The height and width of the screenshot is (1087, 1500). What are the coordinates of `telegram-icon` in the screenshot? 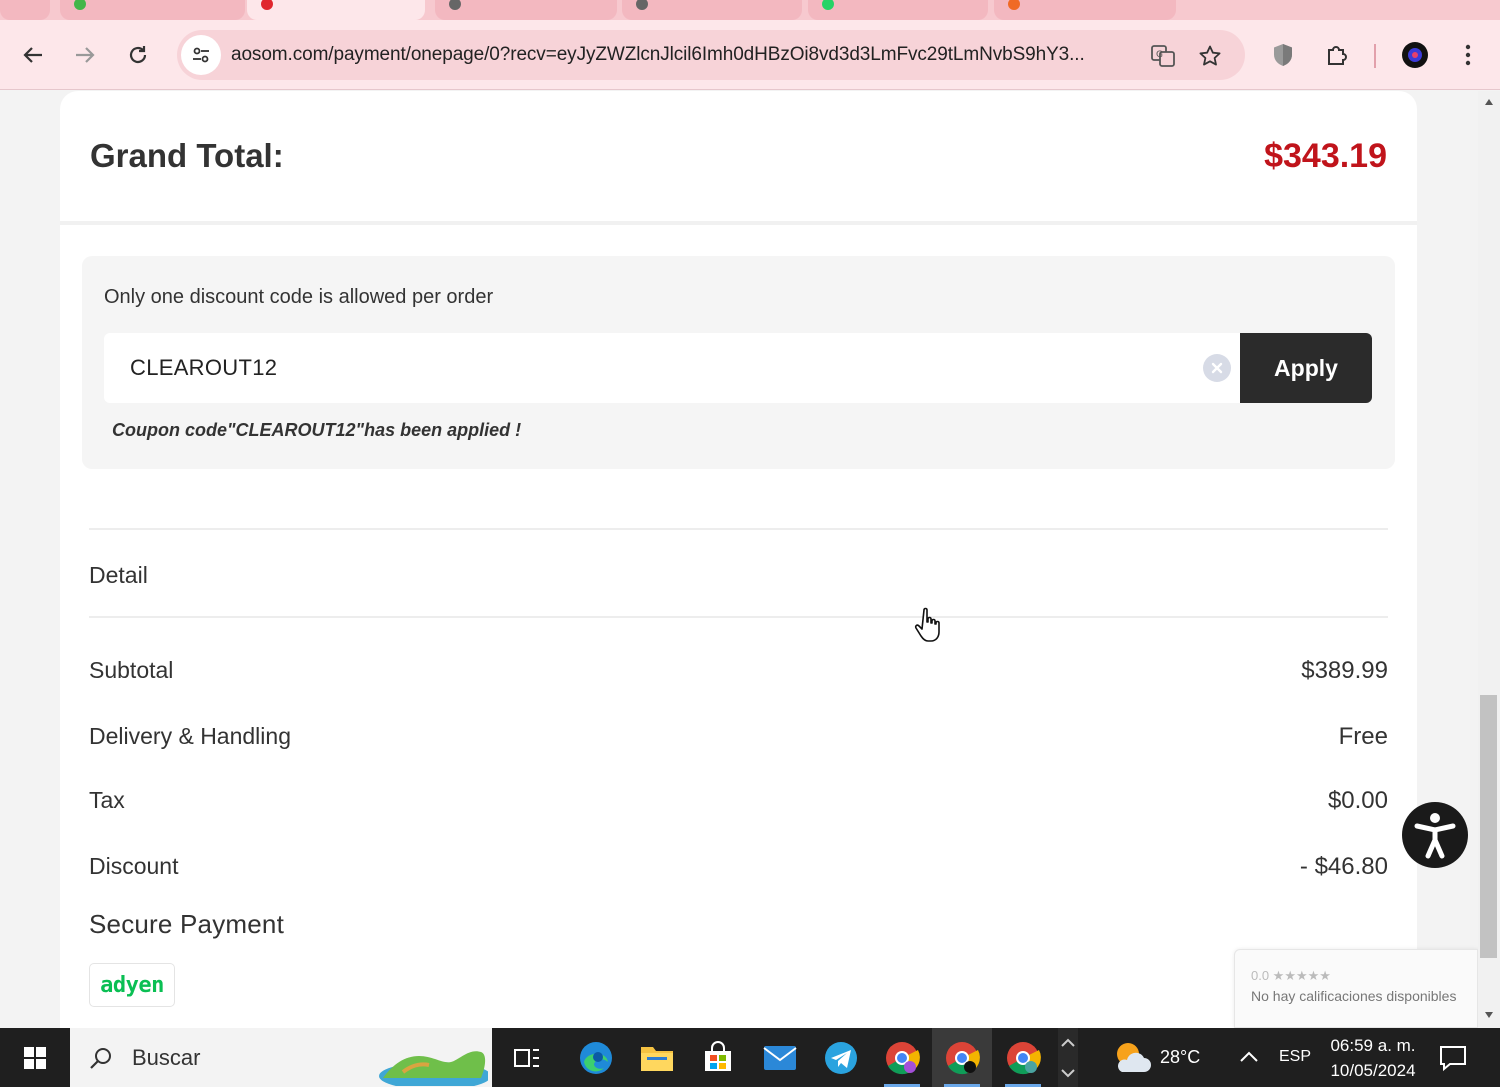 It's located at (841, 1057).